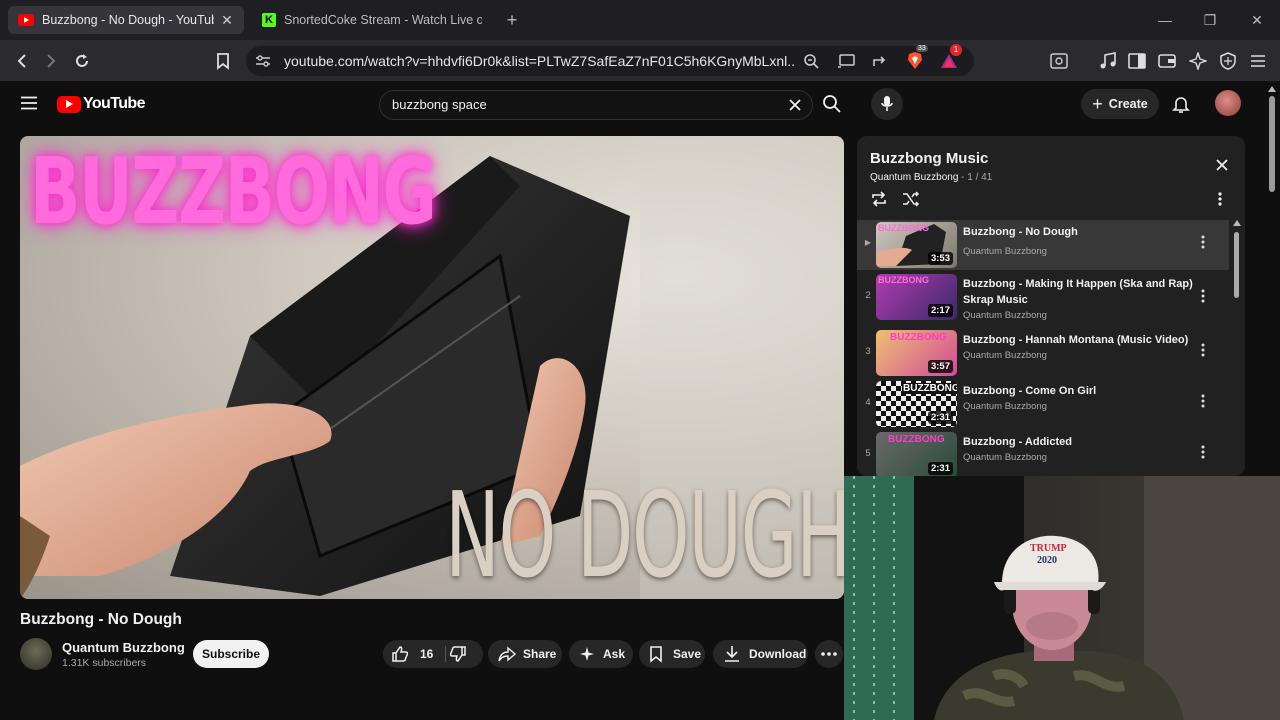 This screenshot has width=1280, height=720. Describe the element at coordinates (1048, 548) in the screenshot. I see `cap-text-line-1: TRUMP` at that location.